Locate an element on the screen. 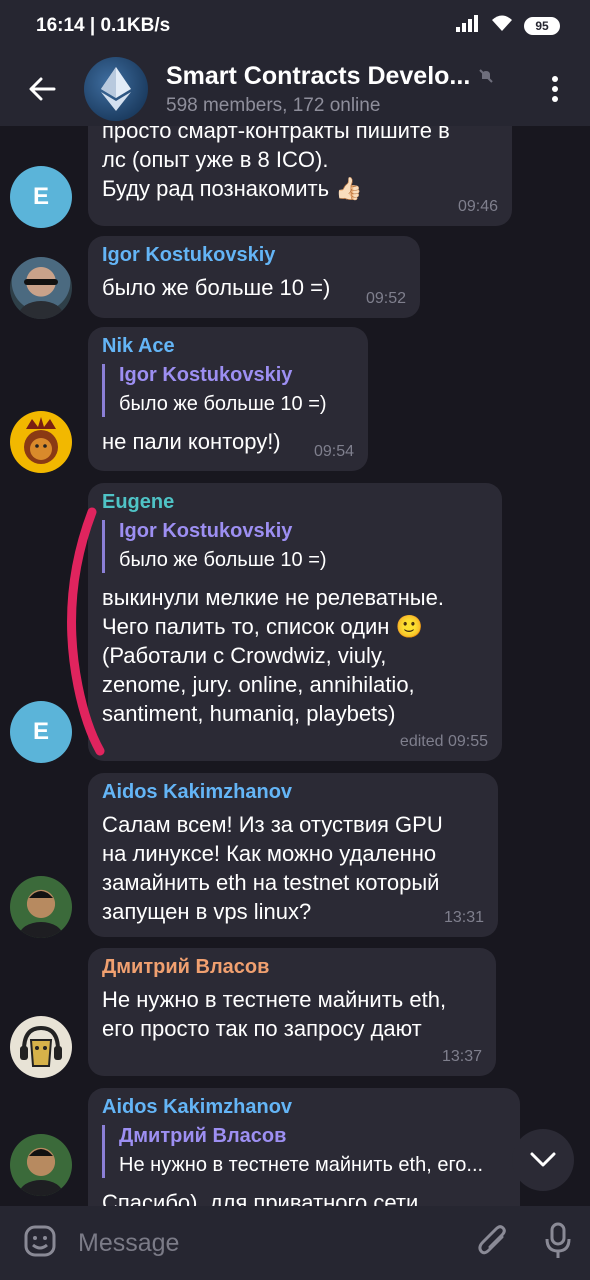  message-text: было же больше 10 =) is located at coordinates (216, 287).